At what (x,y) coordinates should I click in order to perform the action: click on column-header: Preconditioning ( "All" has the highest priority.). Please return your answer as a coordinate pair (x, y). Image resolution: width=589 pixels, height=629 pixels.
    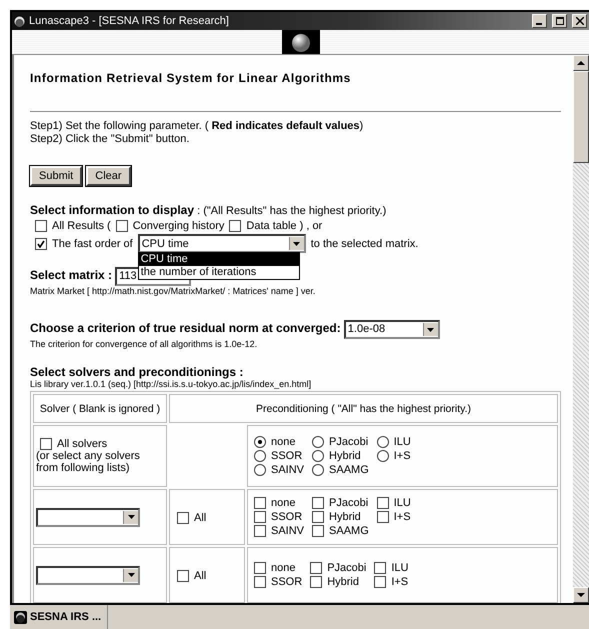
    Looking at the image, I should click on (363, 408).